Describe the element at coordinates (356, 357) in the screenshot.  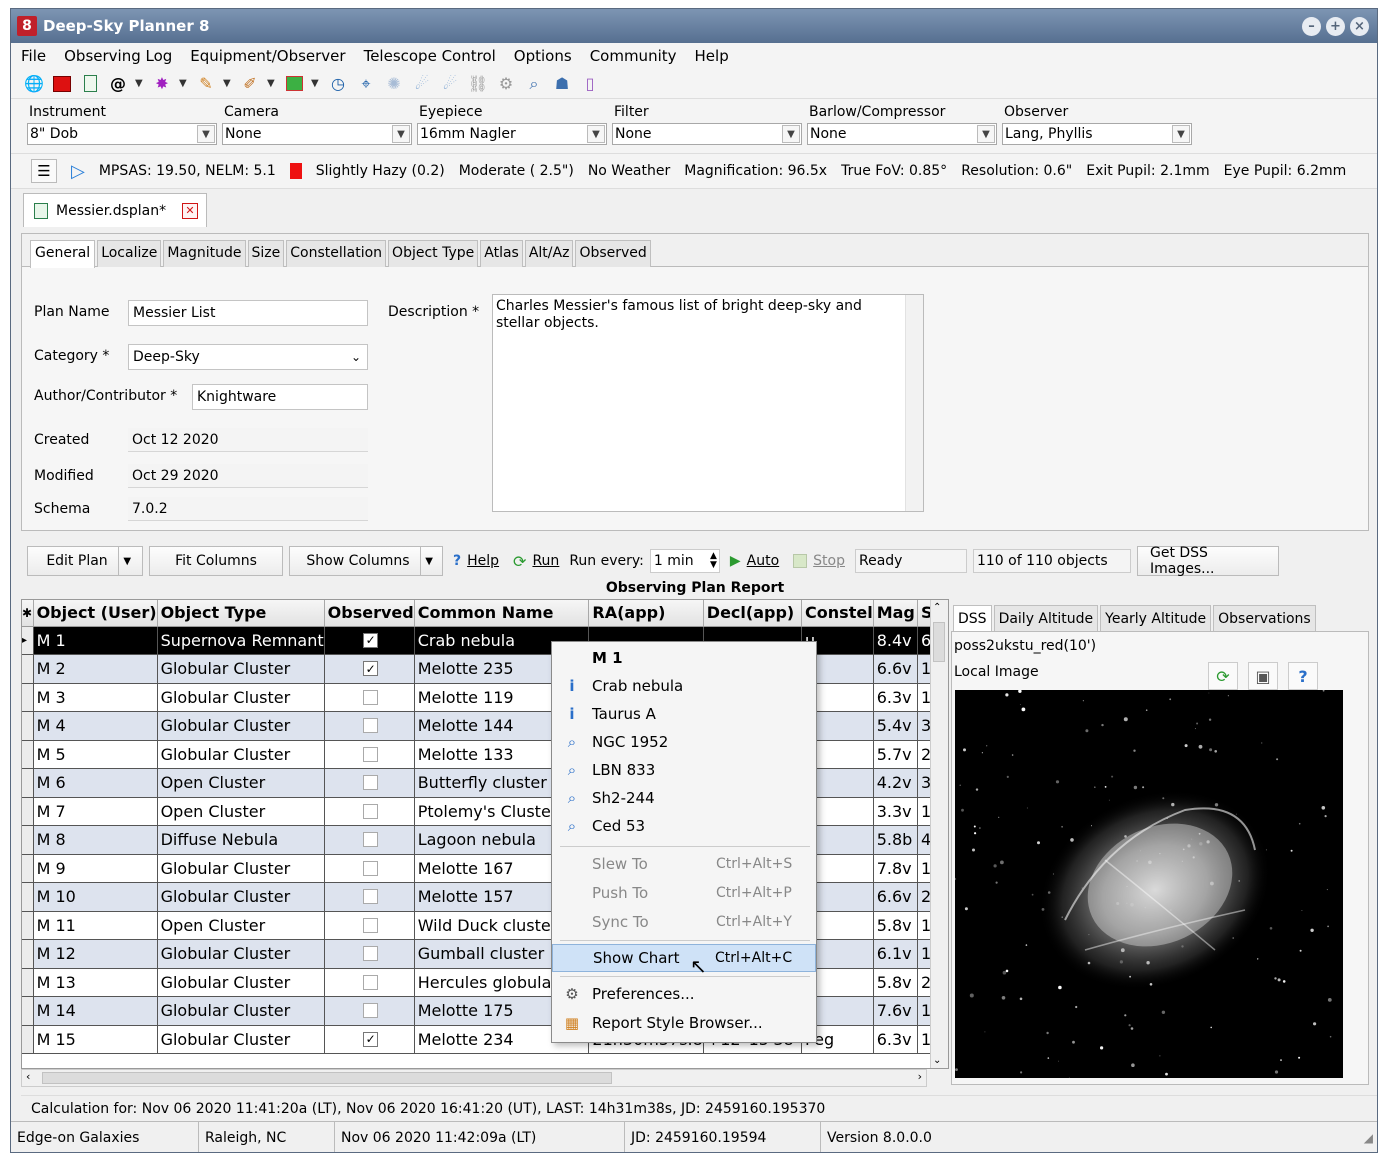
I see `chevron-down-icon: ⌄` at that location.